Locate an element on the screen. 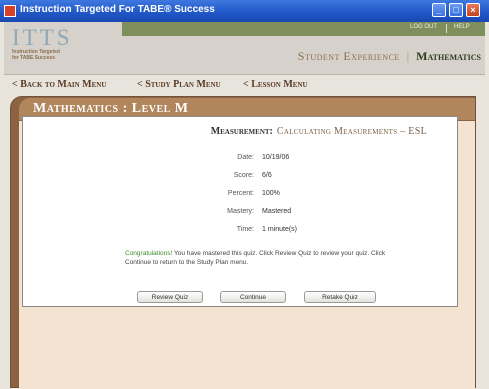 This screenshot has width=489, height=389. result-row-score: Score: 6/6 is located at coordinates (241, 179).